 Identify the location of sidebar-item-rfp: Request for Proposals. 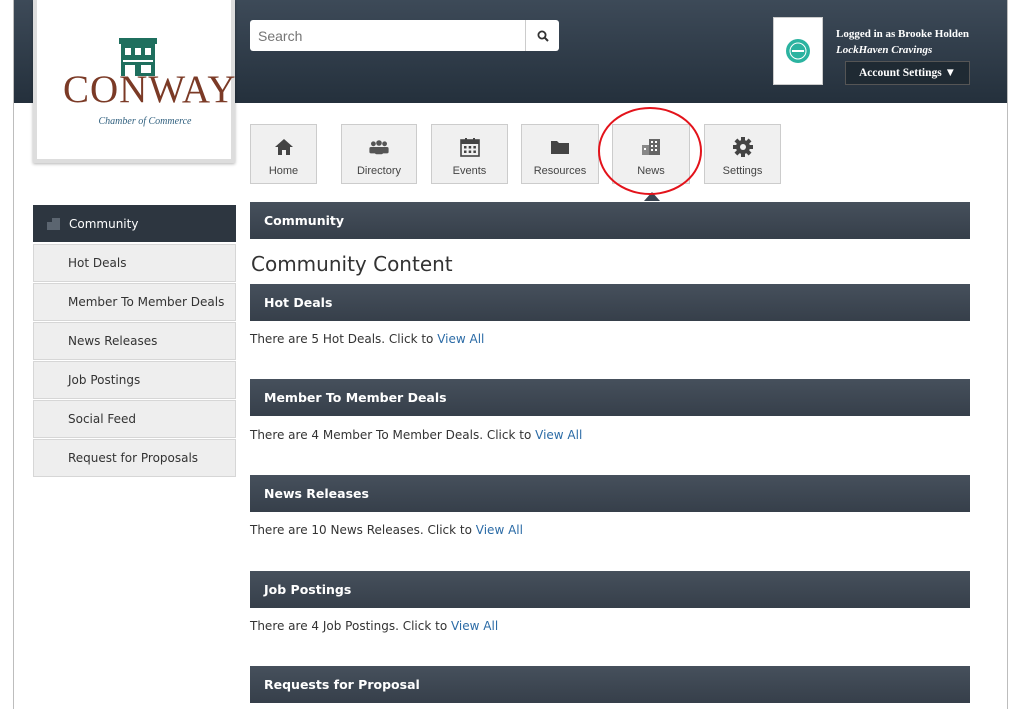
(134, 458).